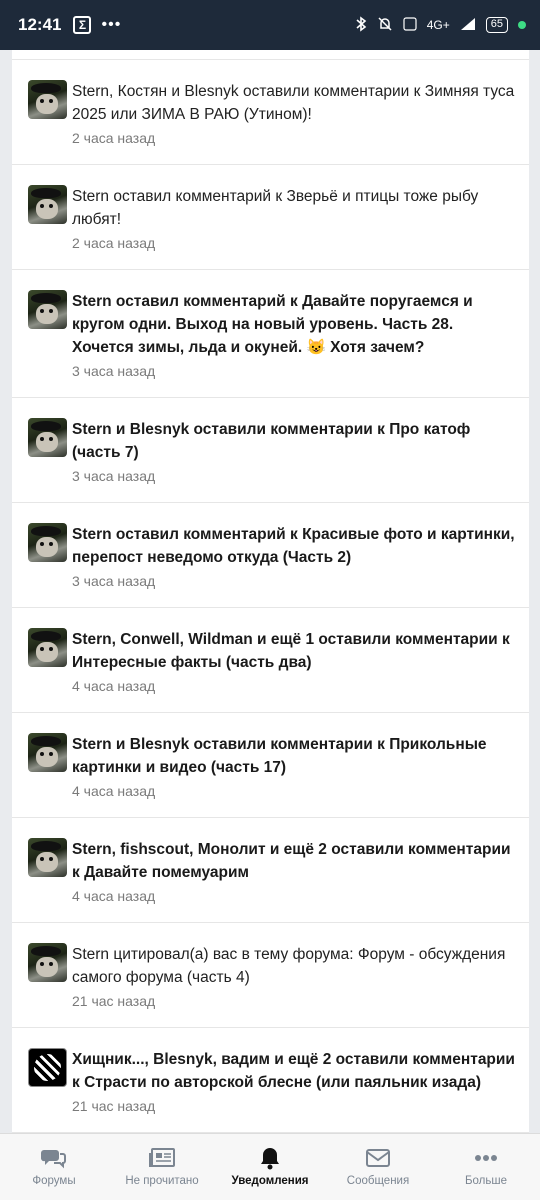  I want to click on nav-unread-label: Не прочитано, so click(162, 1181).